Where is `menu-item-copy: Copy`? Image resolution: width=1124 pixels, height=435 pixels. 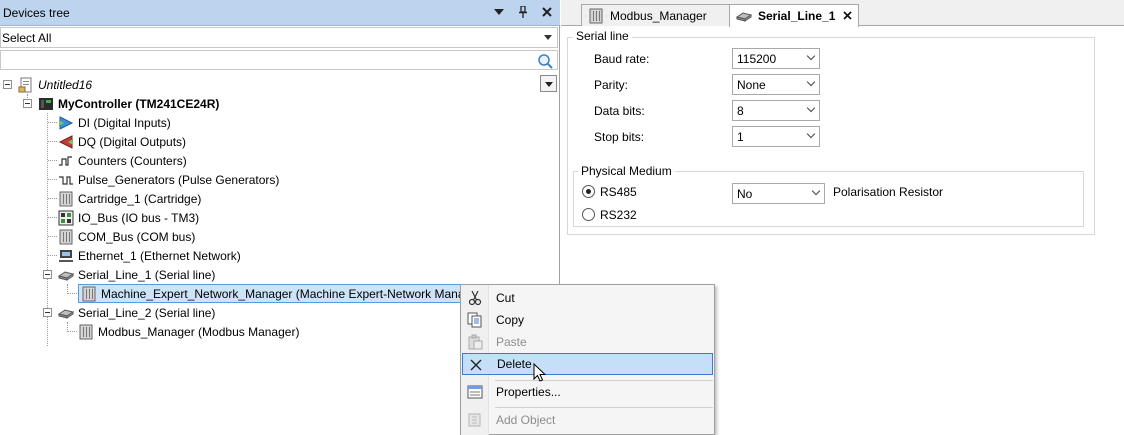
menu-item-copy: Copy is located at coordinates (587, 320).